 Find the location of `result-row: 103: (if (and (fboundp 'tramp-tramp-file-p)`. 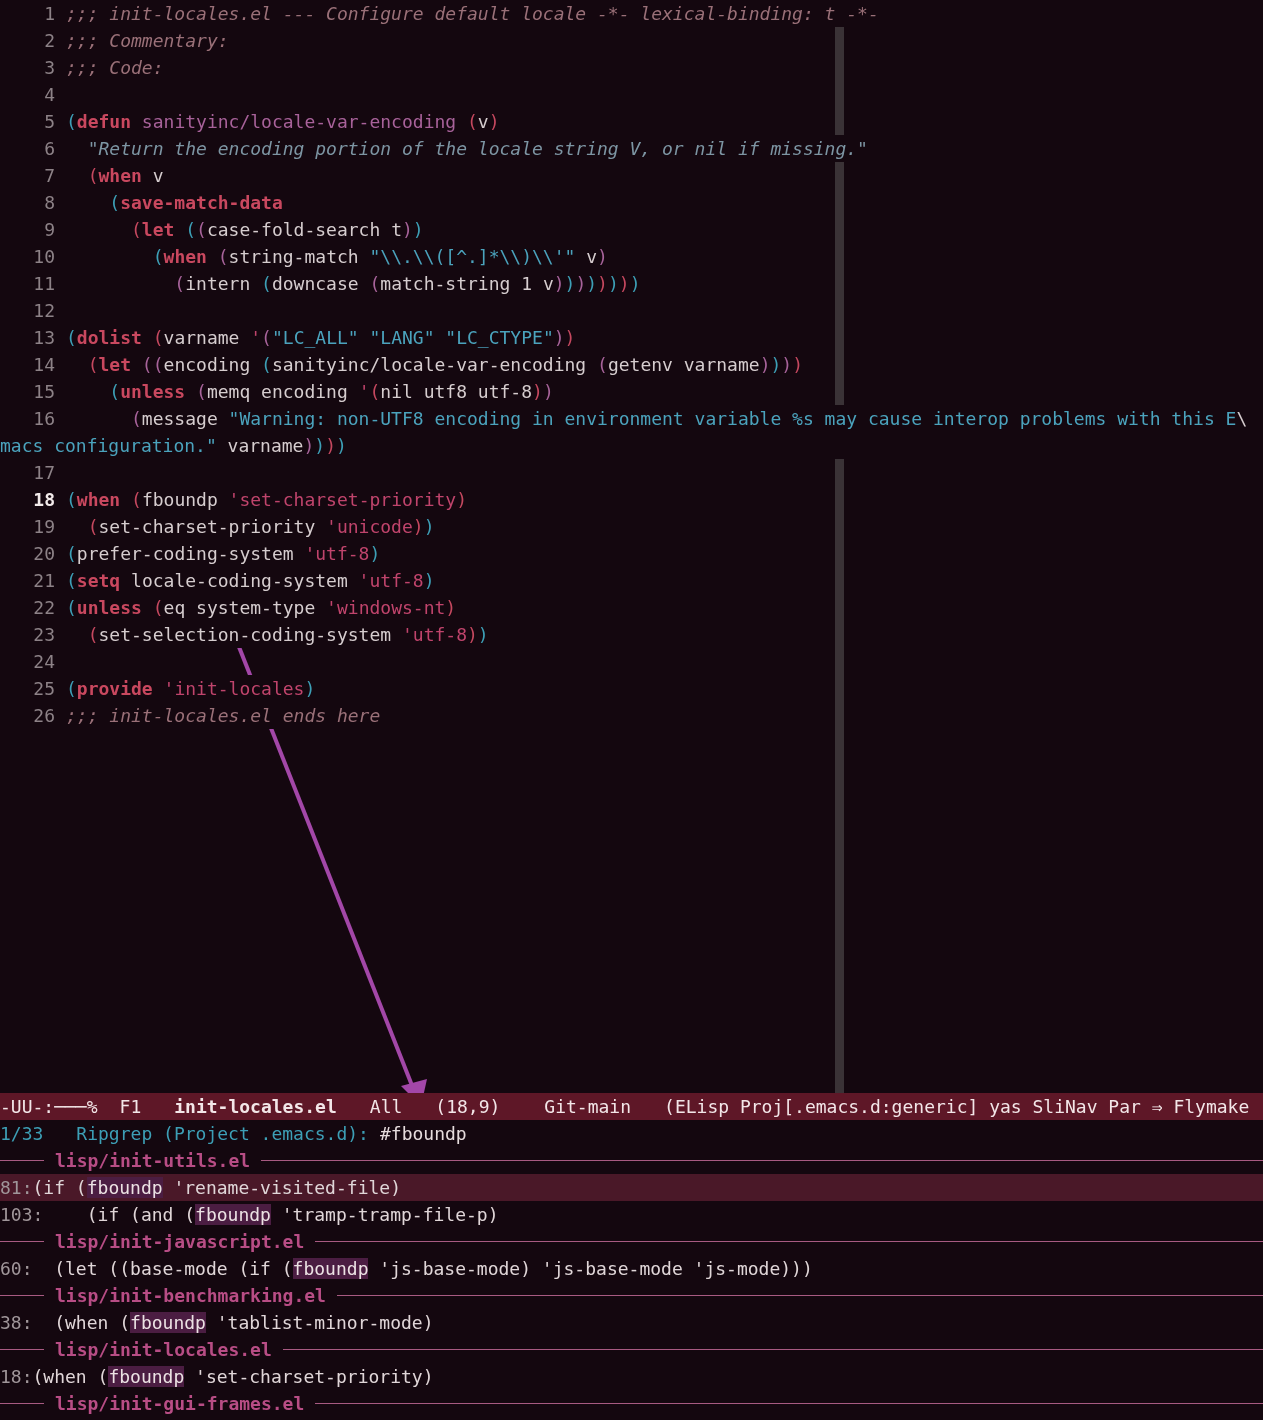

result-row: 103: (if (and (fboundp 'tramp-tramp-file-p) is located at coordinates (631, 1214).